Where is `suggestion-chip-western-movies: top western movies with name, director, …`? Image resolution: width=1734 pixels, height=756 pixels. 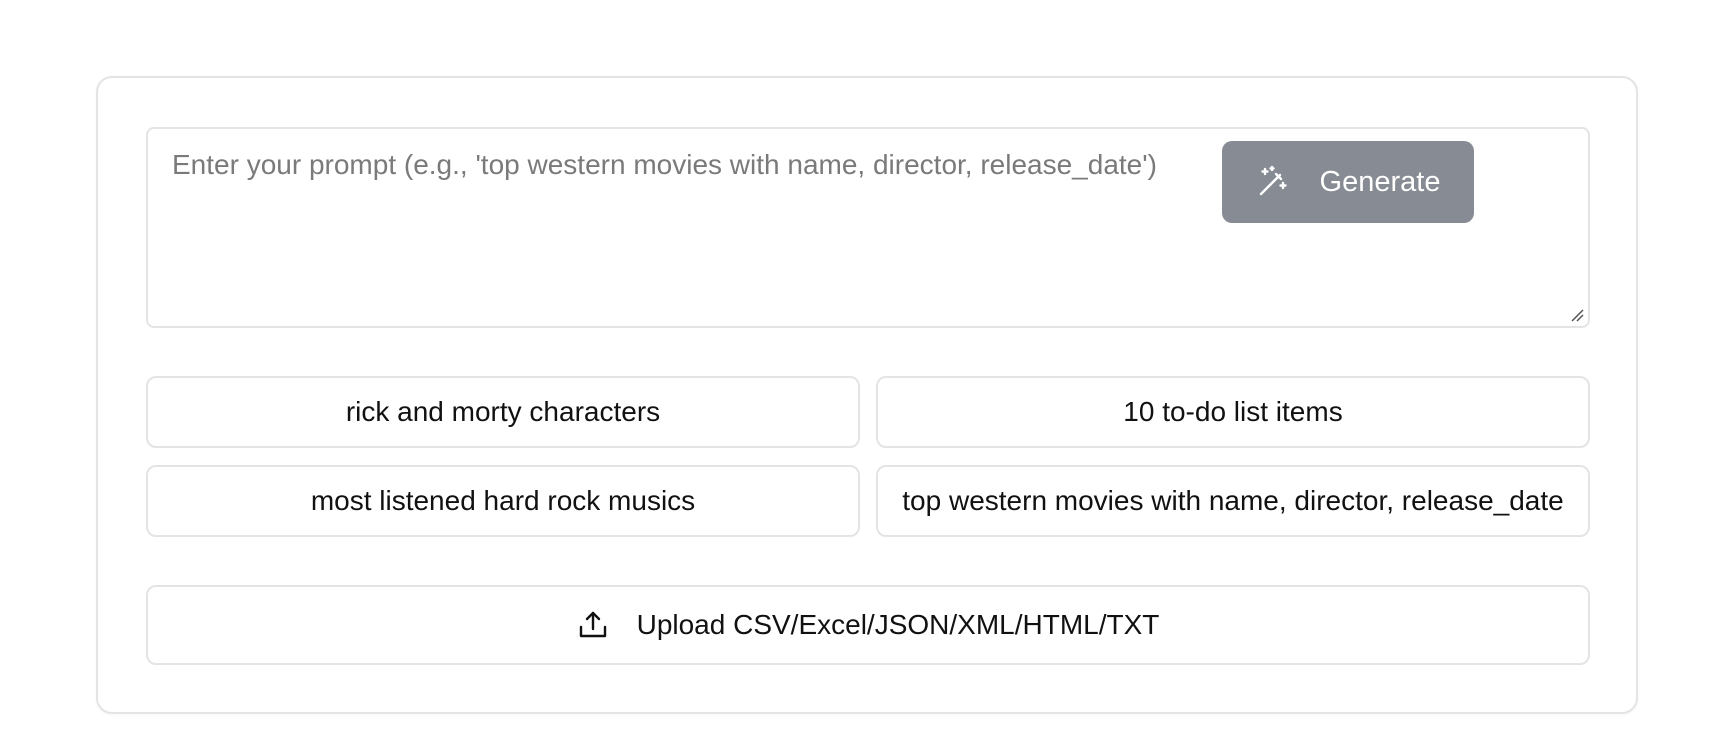
suggestion-chip-western-movies: top western movies with name, director, … is located at coordinates (1233, 501).